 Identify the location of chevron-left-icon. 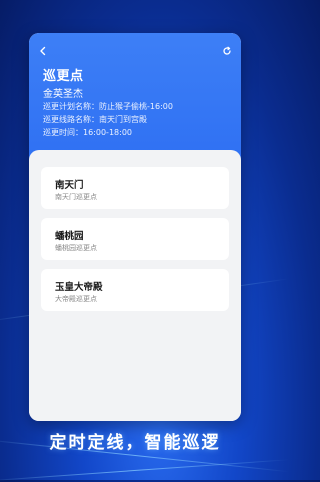
(43, 51).